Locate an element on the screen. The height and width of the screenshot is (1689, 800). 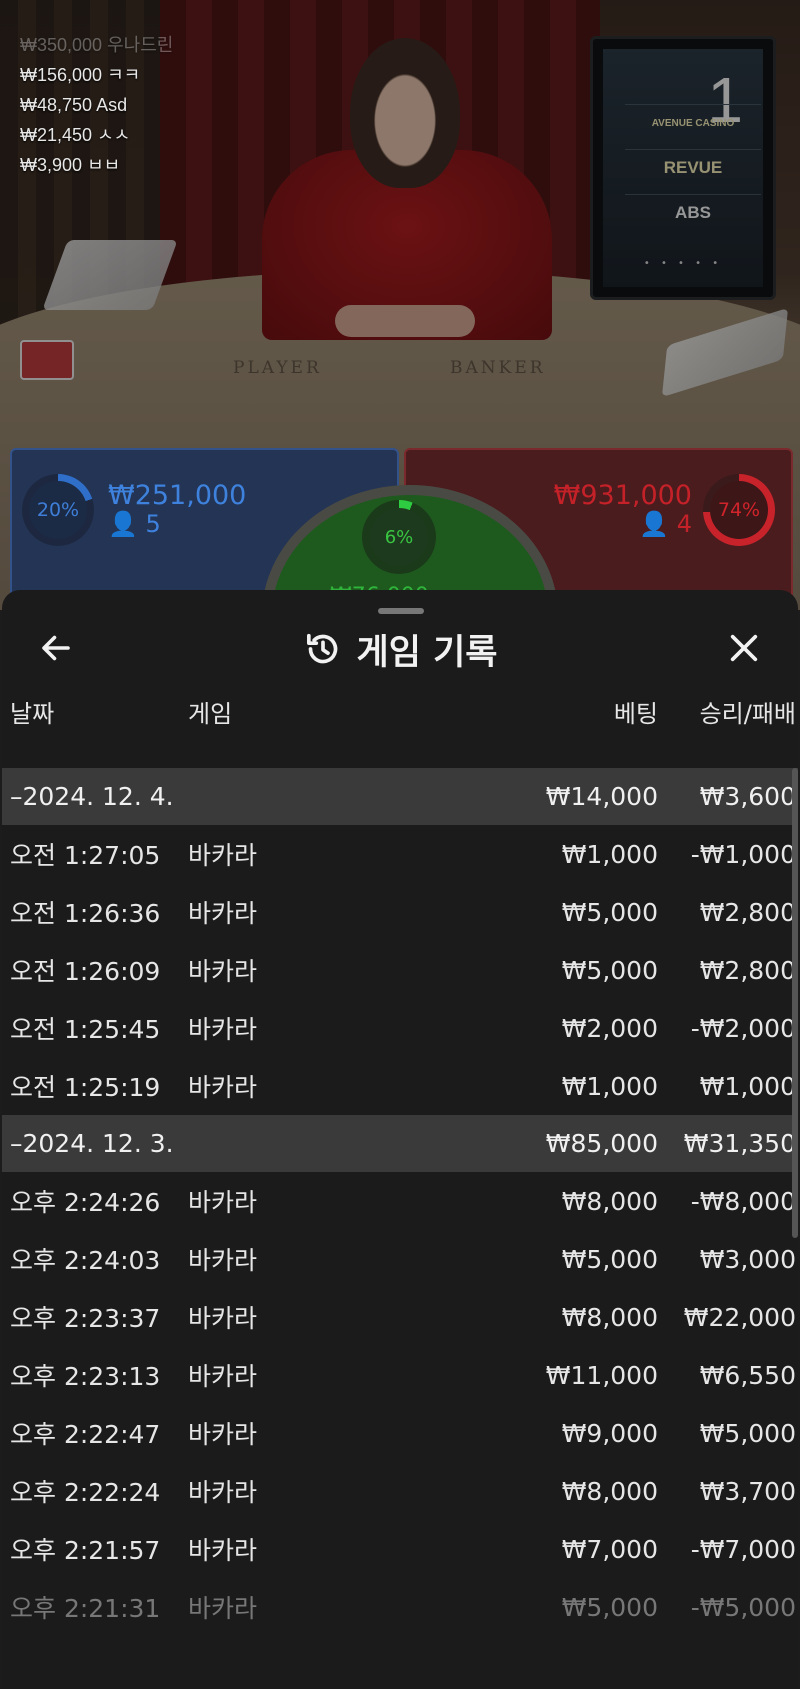
banker-total-amount: ₩931,000 is located at coordinates (622, 495).